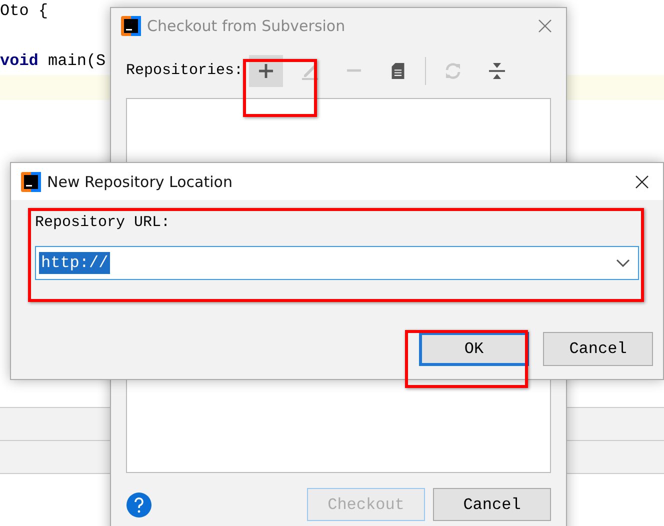 This screenshot has width=664, height=526. Describe the element at coordinates (103, 222) in the screenshot. I see `repository-url-label: Repository URL:` at that location.